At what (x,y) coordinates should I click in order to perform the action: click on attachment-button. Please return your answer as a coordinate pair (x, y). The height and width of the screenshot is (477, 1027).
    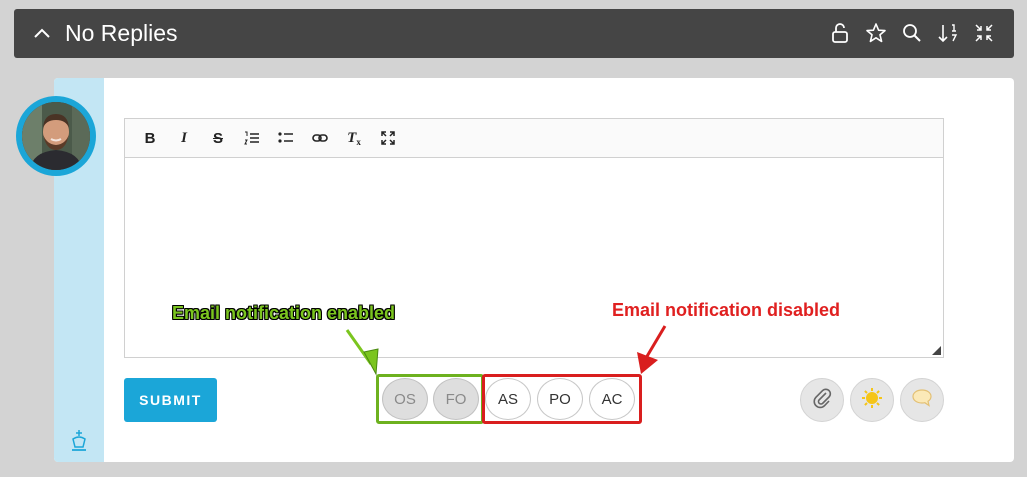
    Looking at the image, I should click on (822, 400).